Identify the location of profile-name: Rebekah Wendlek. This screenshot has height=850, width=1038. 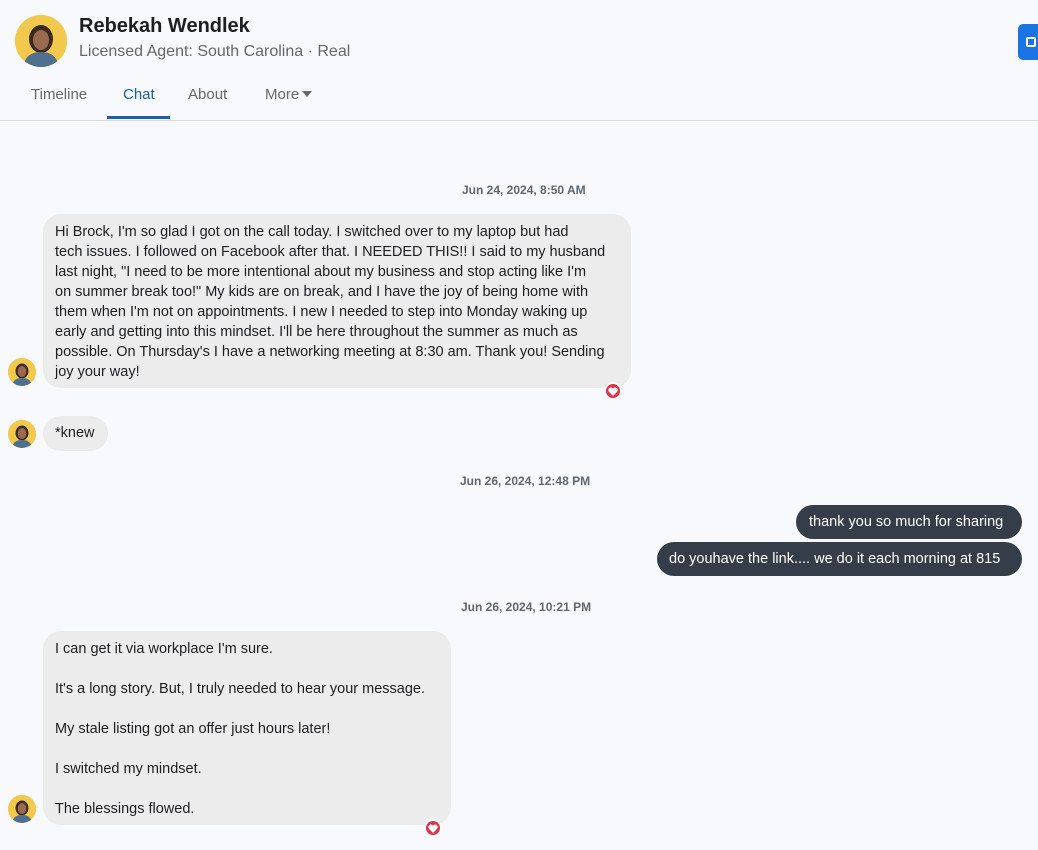
(164, 26).